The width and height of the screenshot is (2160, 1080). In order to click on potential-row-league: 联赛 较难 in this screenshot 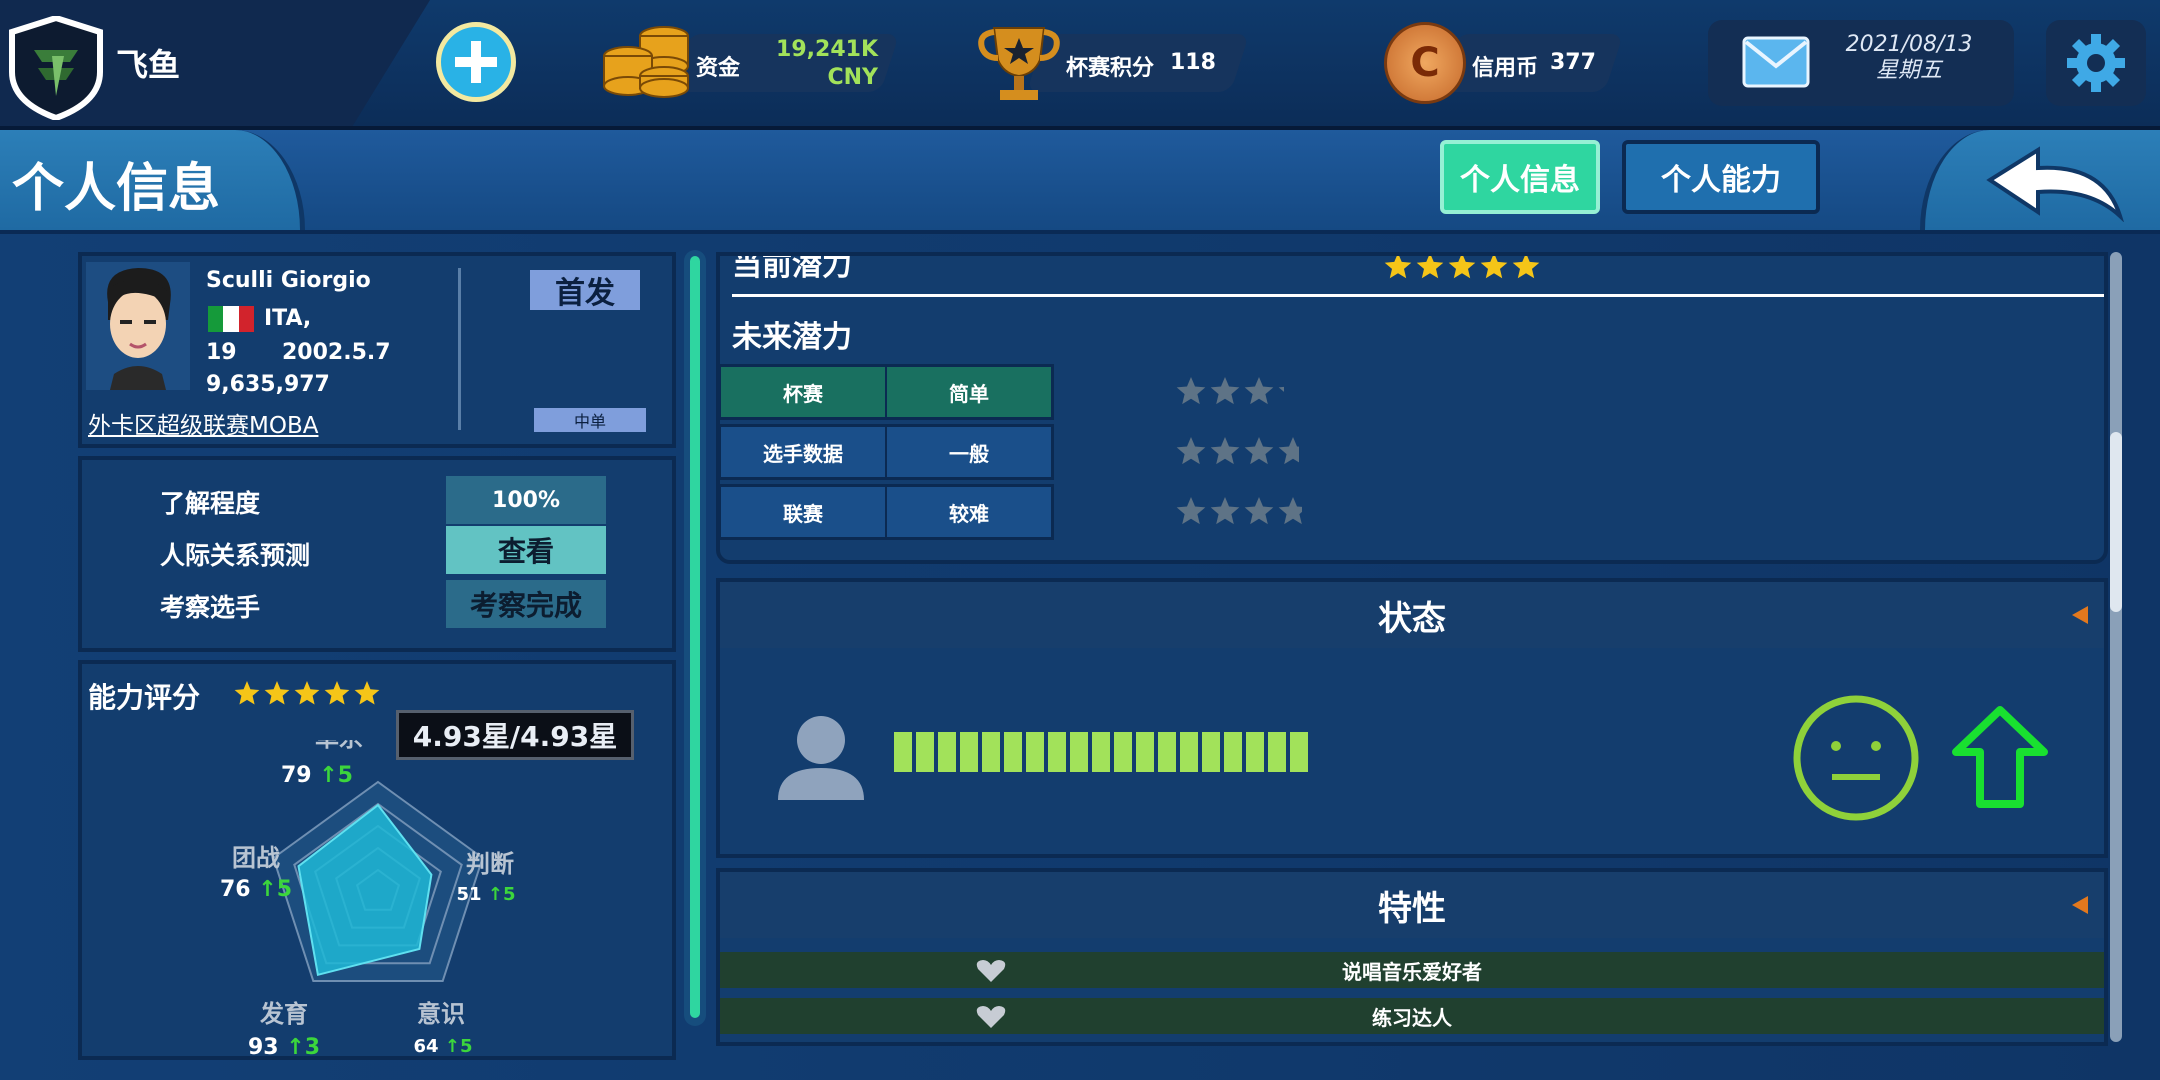, I will do `click(886, 512)`.